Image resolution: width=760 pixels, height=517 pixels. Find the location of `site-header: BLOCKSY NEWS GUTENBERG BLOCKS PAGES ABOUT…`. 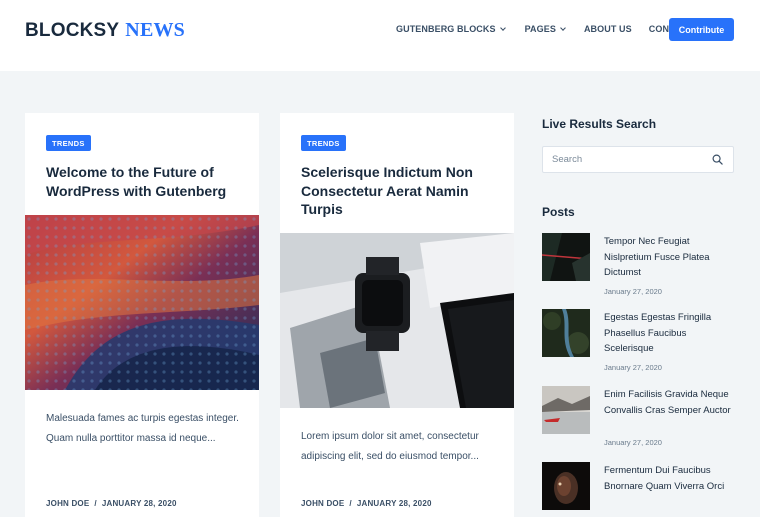

site-header: BLOCKSY NEWS GUTENBERG BLOCKS PAGES ABOUT… is located at coordinates (380, 35).